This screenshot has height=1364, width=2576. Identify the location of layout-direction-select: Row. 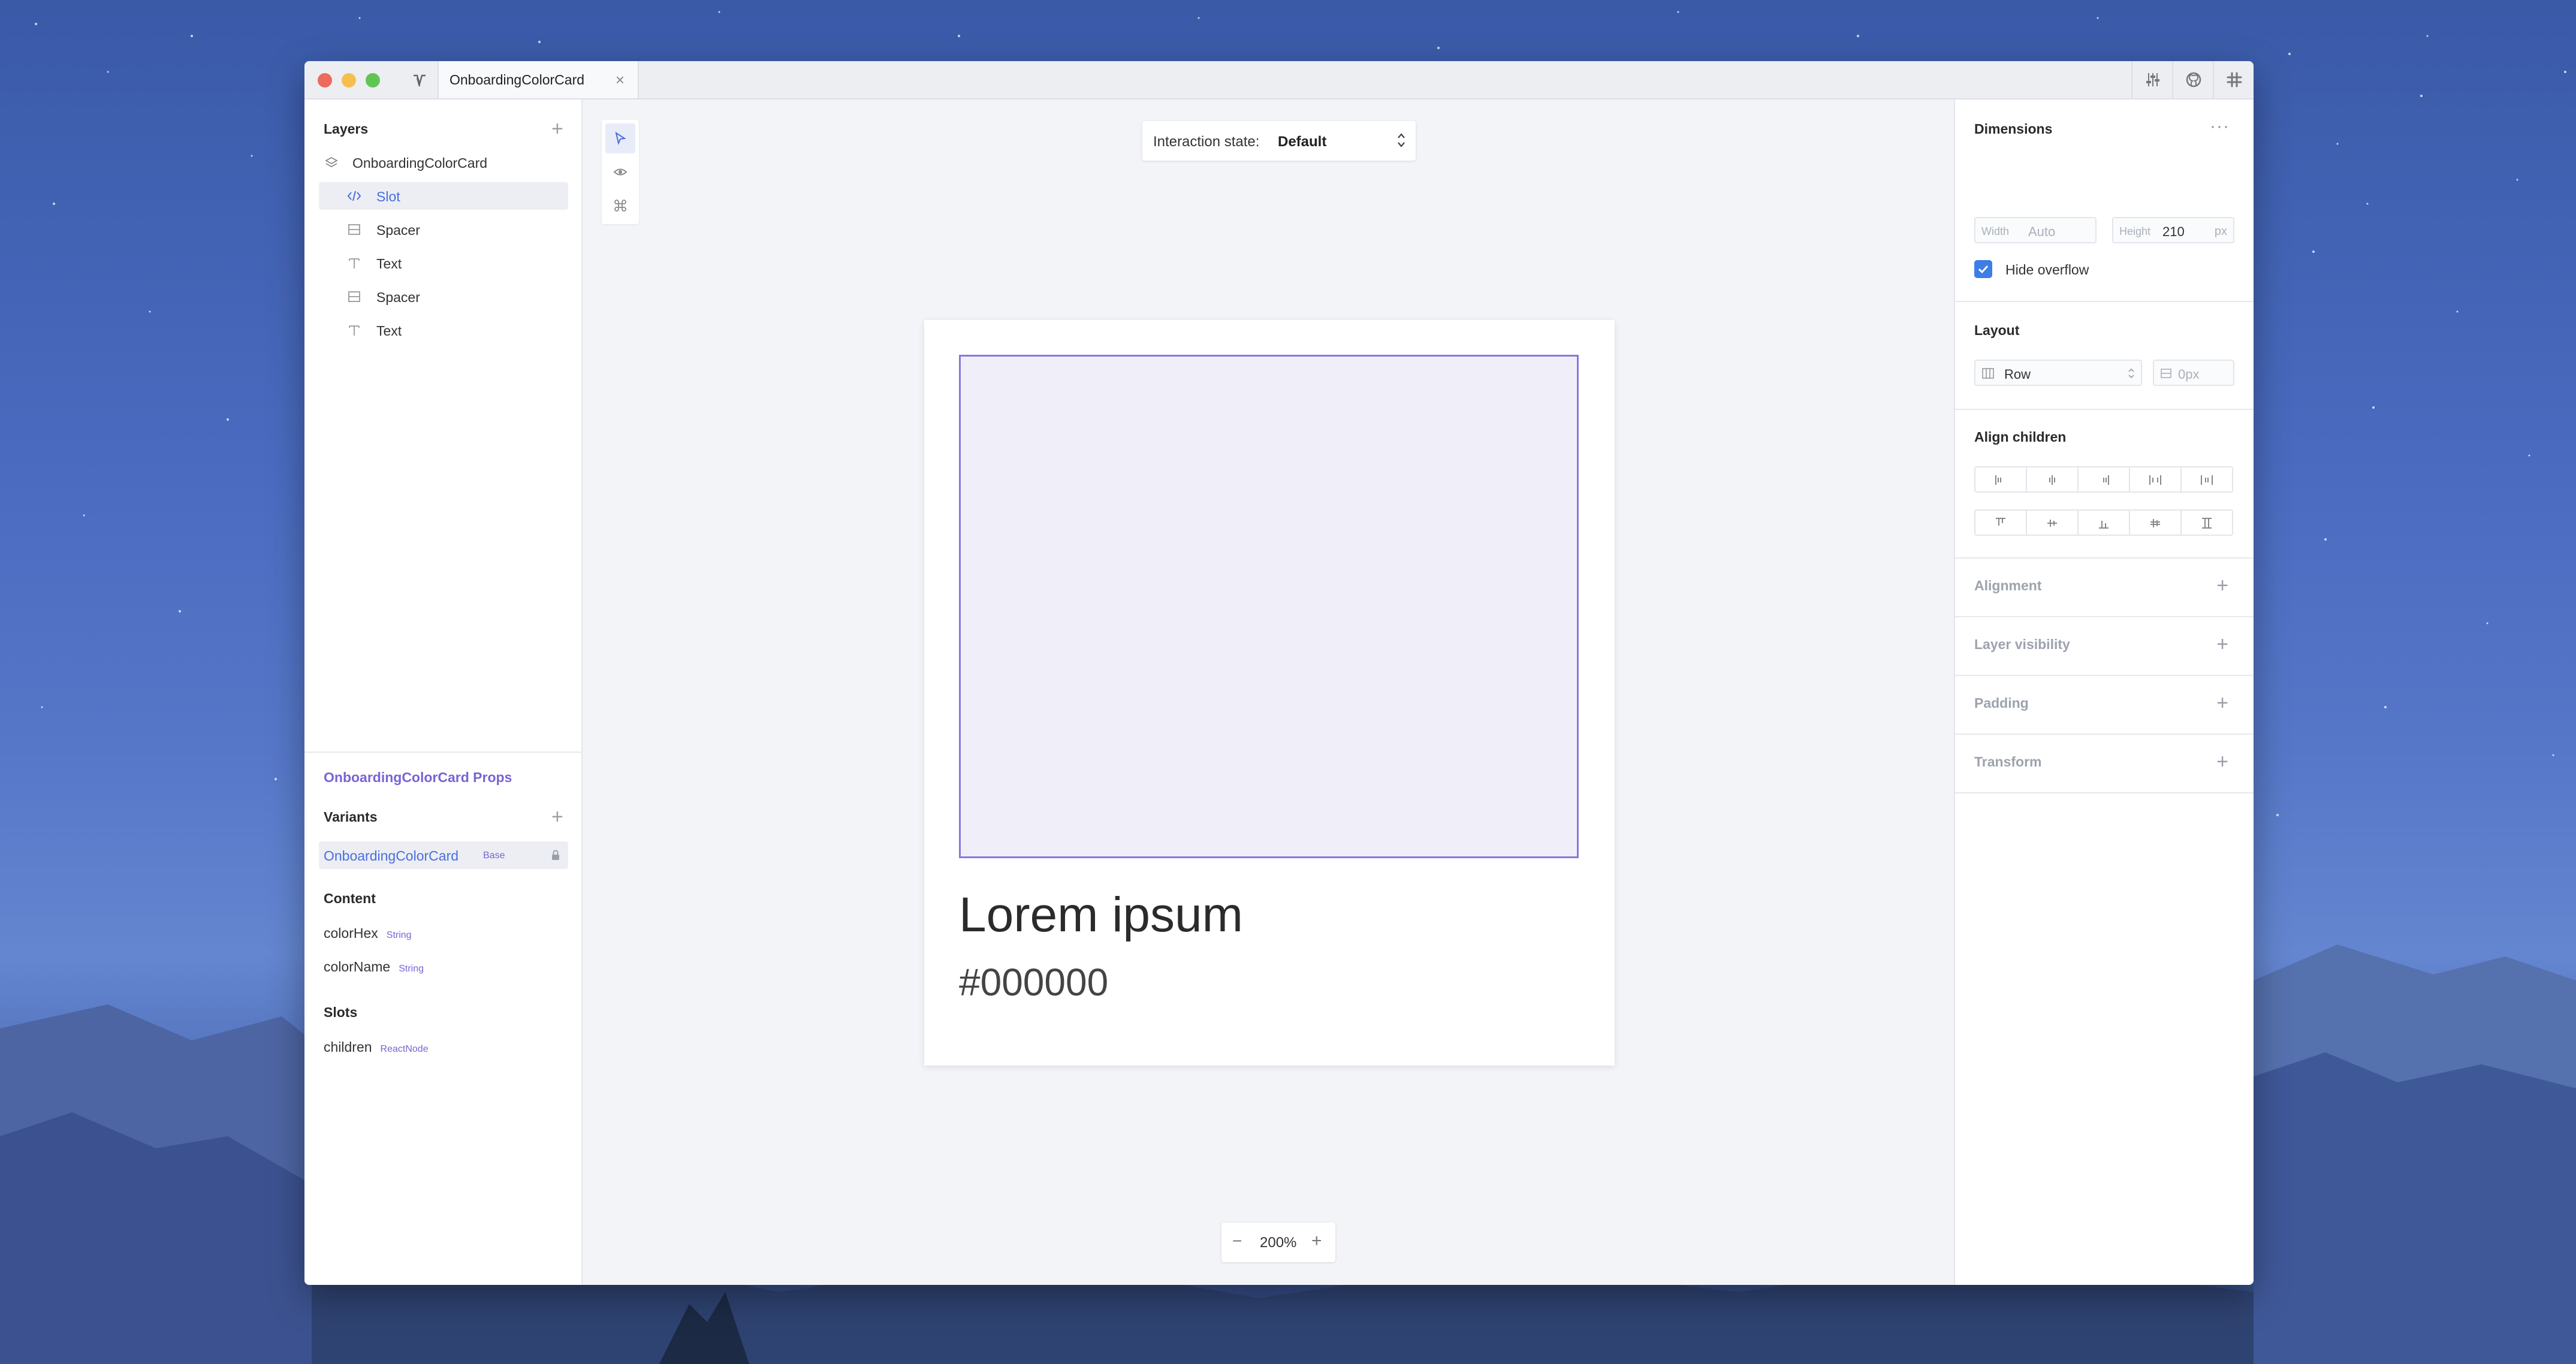
(2058, 373).